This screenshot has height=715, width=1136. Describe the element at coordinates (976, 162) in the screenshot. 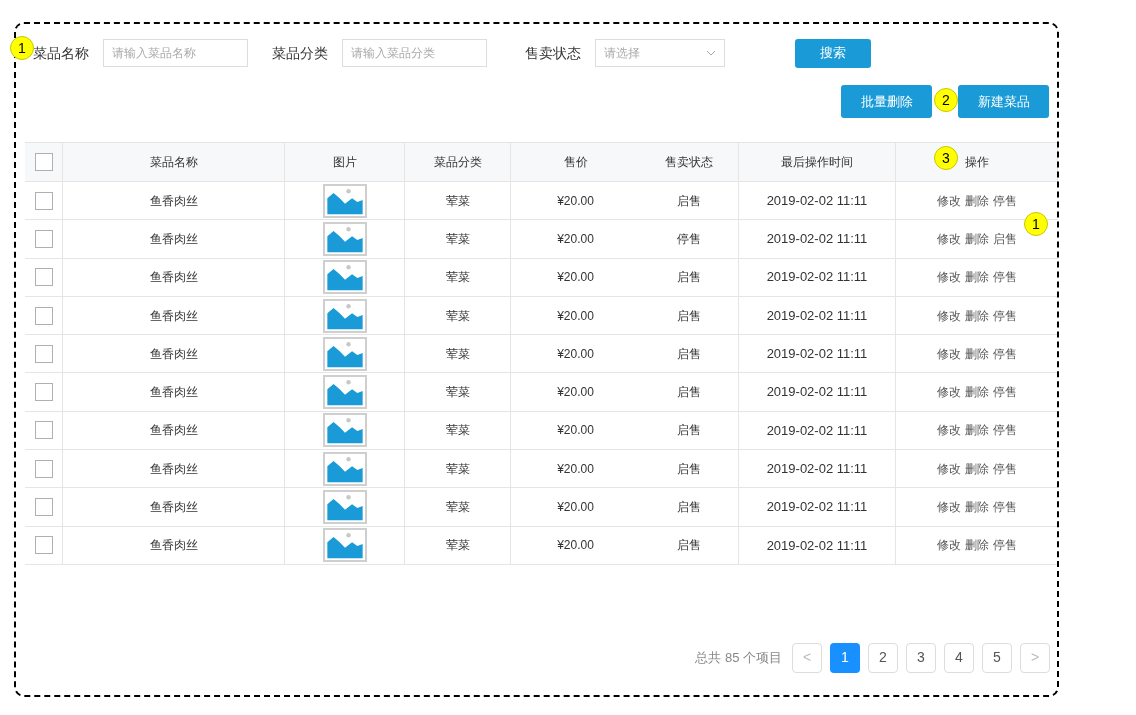

I see `column-header: 操作` at that location.